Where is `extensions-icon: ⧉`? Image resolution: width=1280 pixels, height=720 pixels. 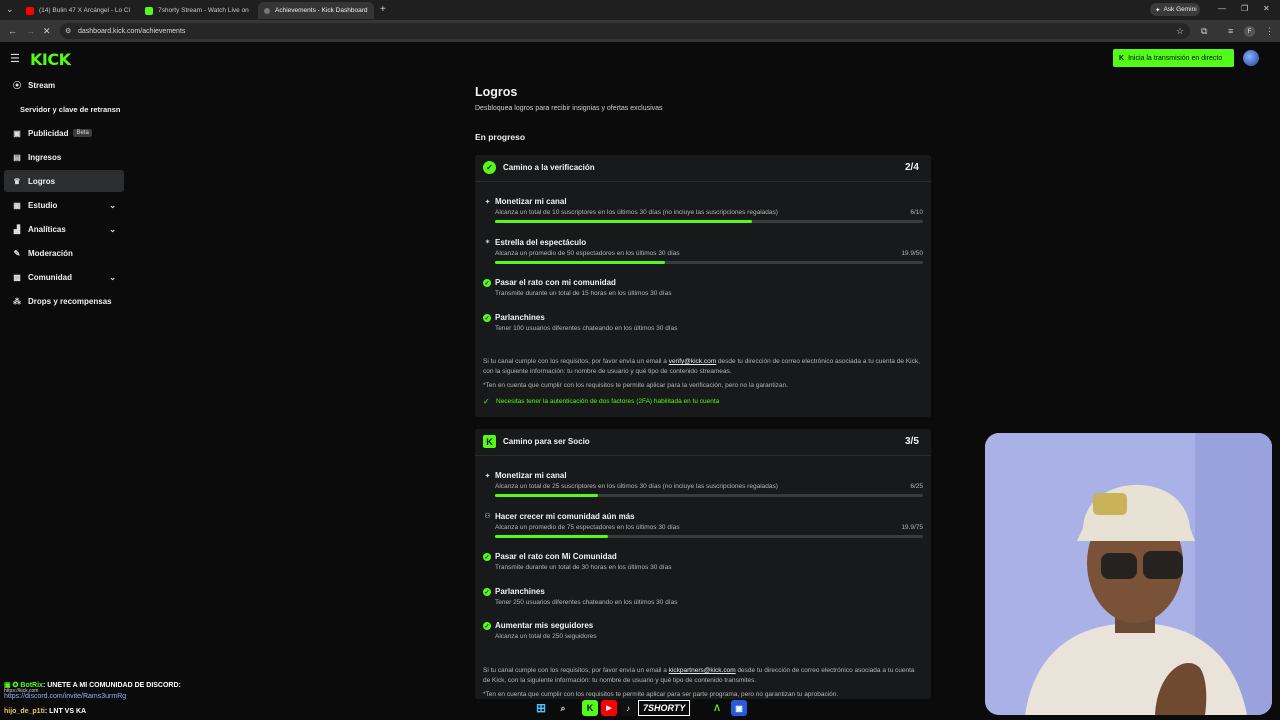
extensions-icon: ⧉ is located at coordinates (1204, 31).